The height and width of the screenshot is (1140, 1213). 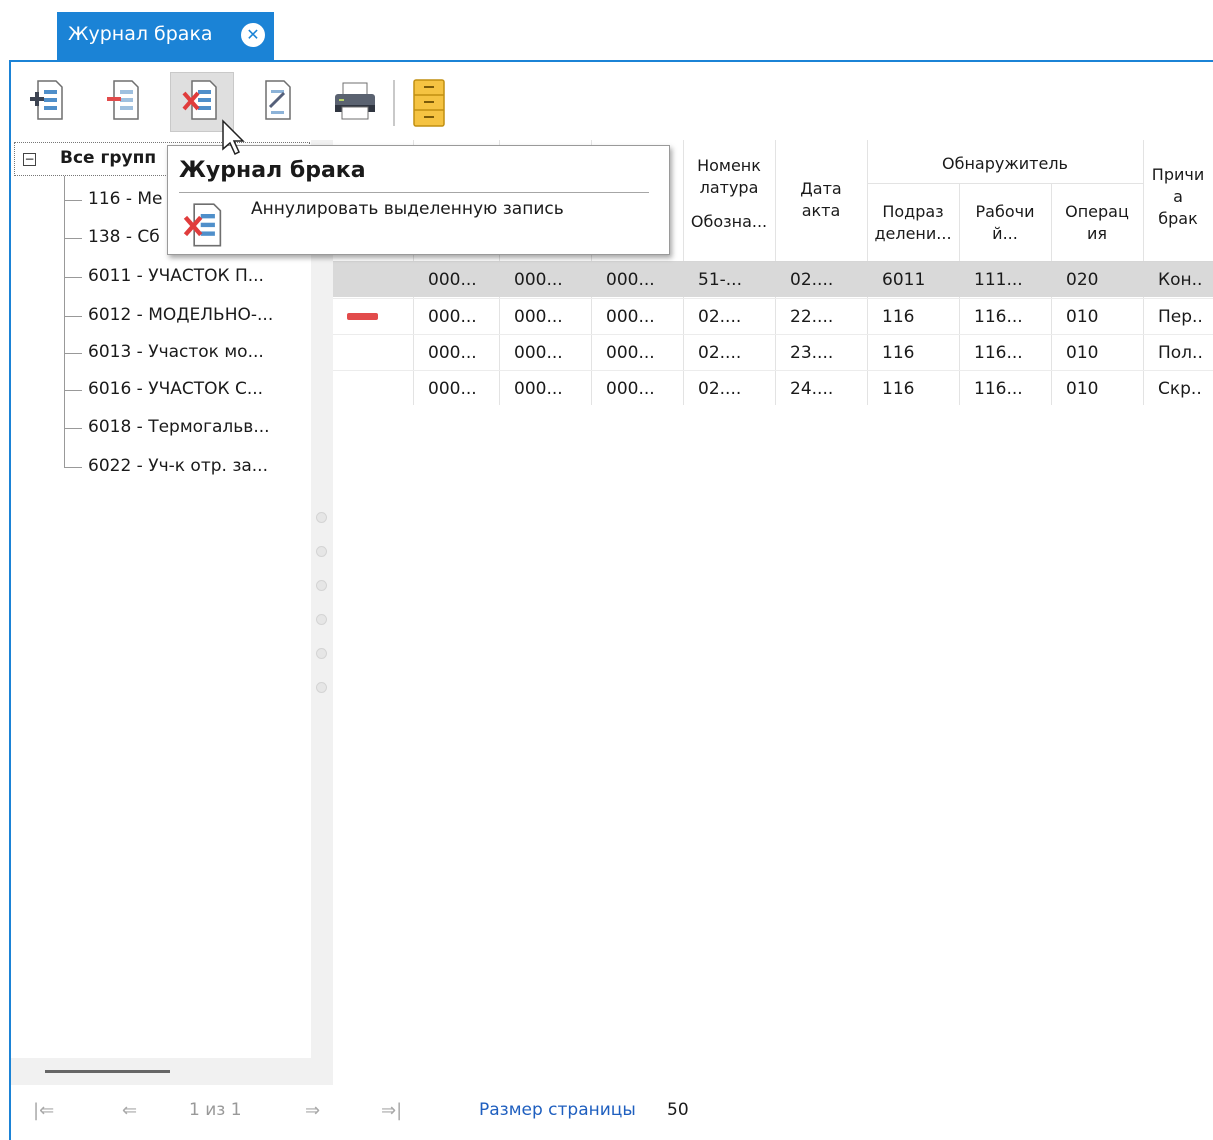 I want to click on table-cell: 6011, so click(x=904, y=280).